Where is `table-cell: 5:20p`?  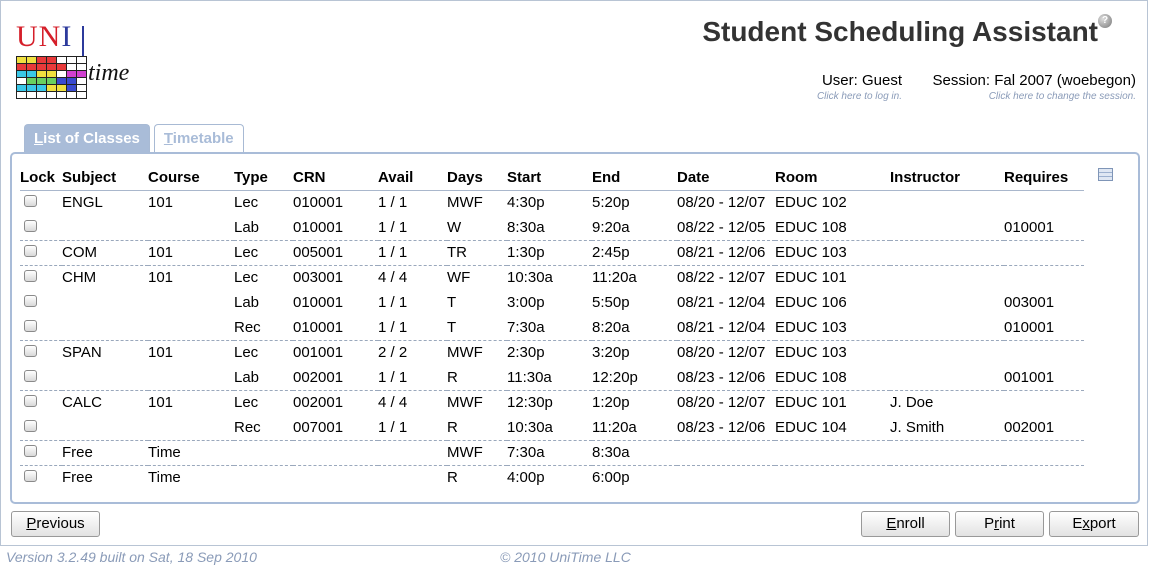 table-cell: 5:20p is located at coordinates (611, 203).